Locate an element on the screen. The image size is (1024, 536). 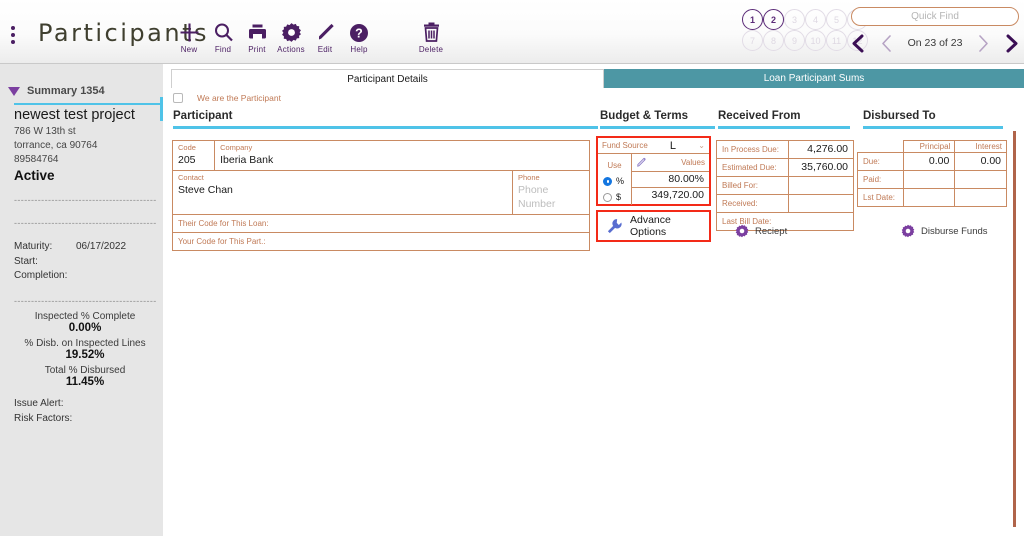
principal-header-cell: Principal is located at coordinates (929, 146).